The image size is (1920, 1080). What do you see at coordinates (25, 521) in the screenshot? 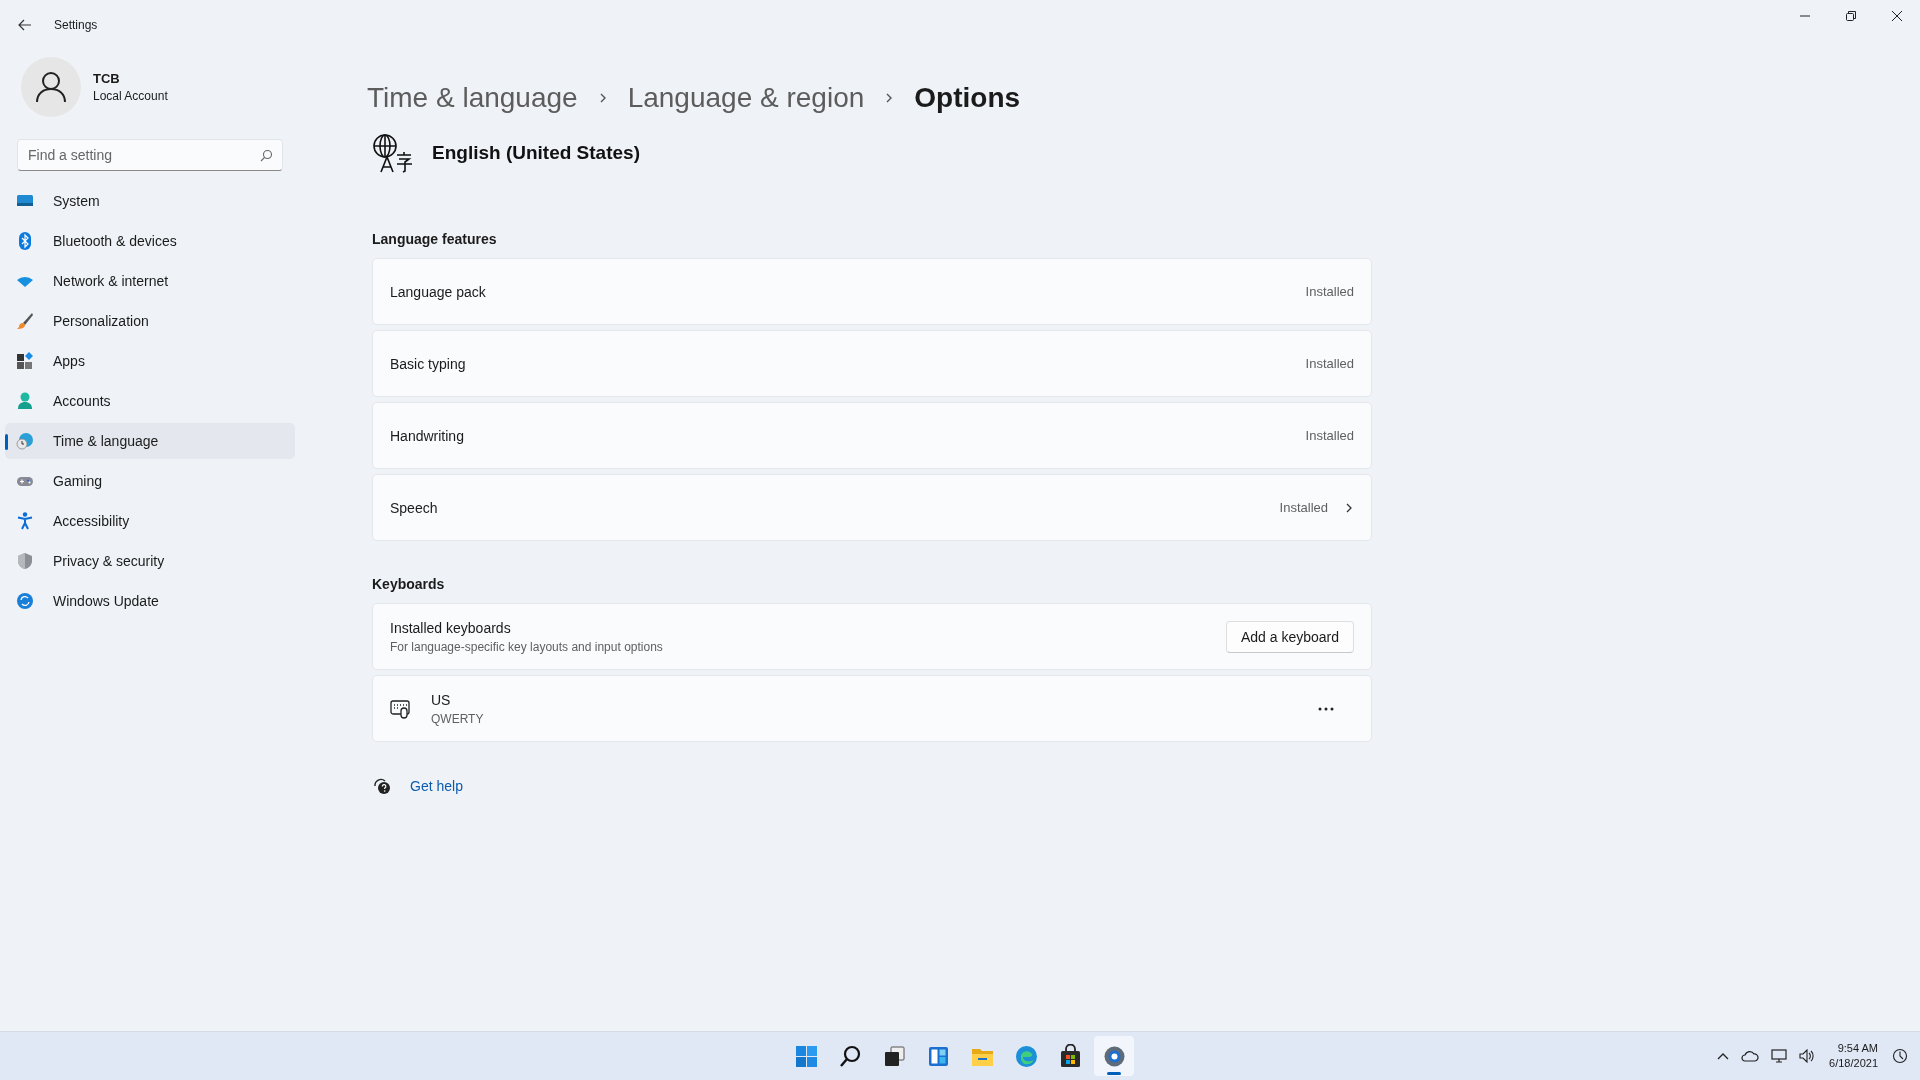
I see `accessibility-icon` at bounding box center [25, 521].